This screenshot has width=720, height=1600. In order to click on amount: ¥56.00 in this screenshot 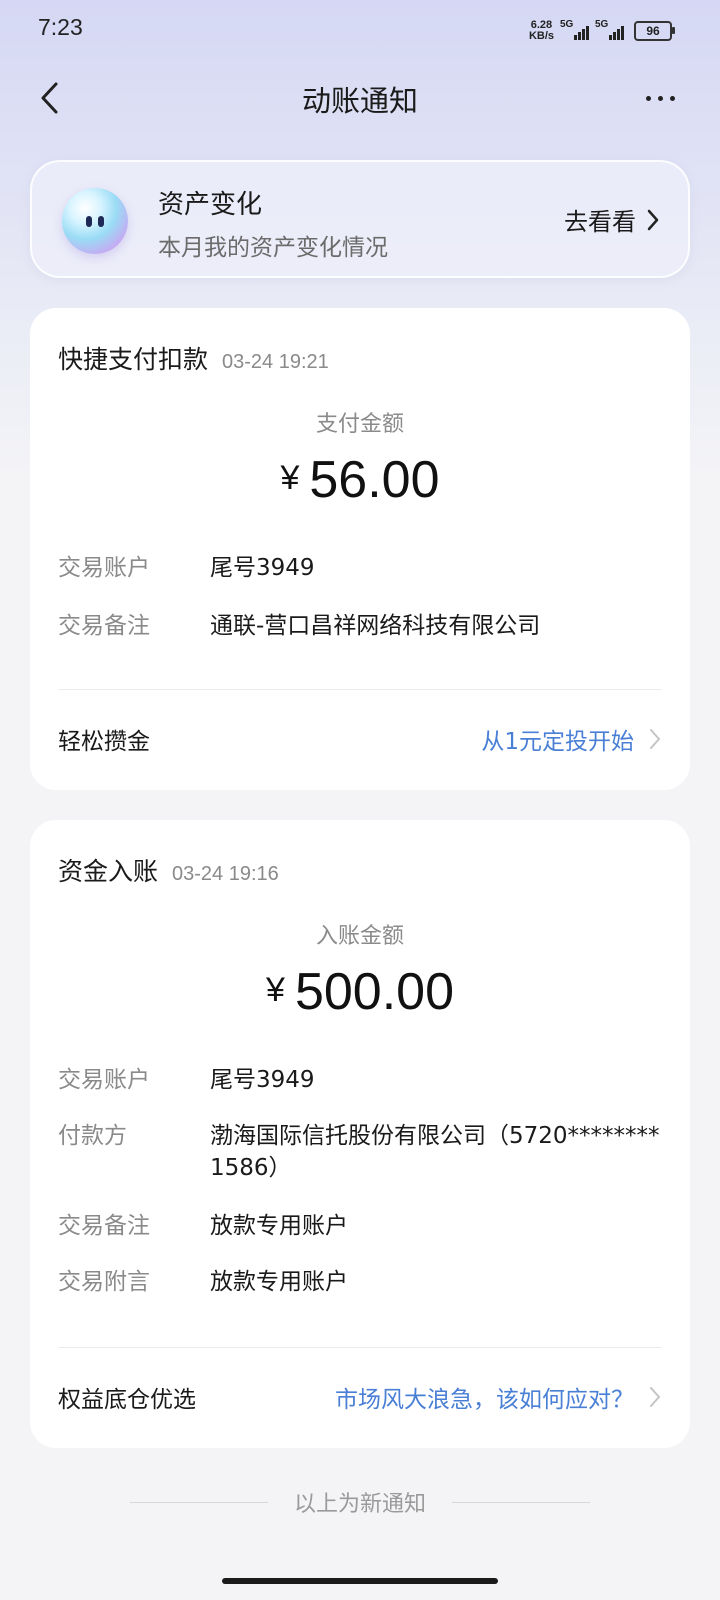, I will do `click(360, 480)`.